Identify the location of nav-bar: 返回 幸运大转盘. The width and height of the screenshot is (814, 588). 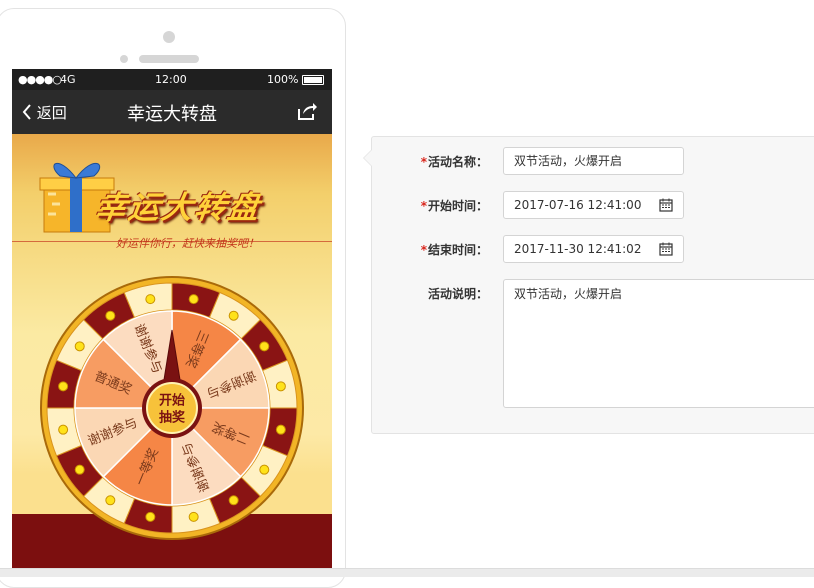
(172, 112).